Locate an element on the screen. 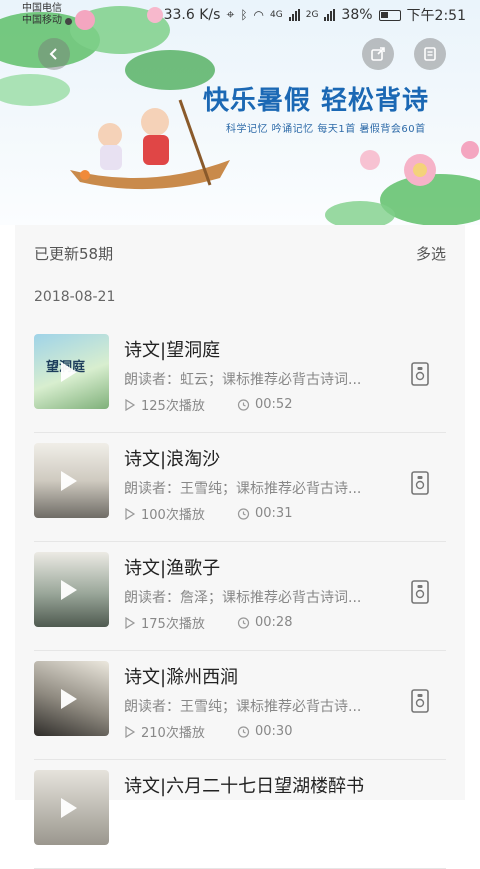  list-item: 诗文|渔歌子 朗读者：詹泽；课标推荐必背古诗词... 175次播放 00:28 is located at coordinates (240, 596).